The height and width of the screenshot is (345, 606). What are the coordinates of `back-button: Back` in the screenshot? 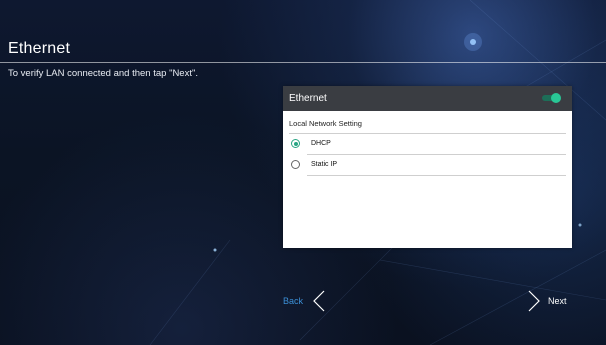 It's located at (304, 301).